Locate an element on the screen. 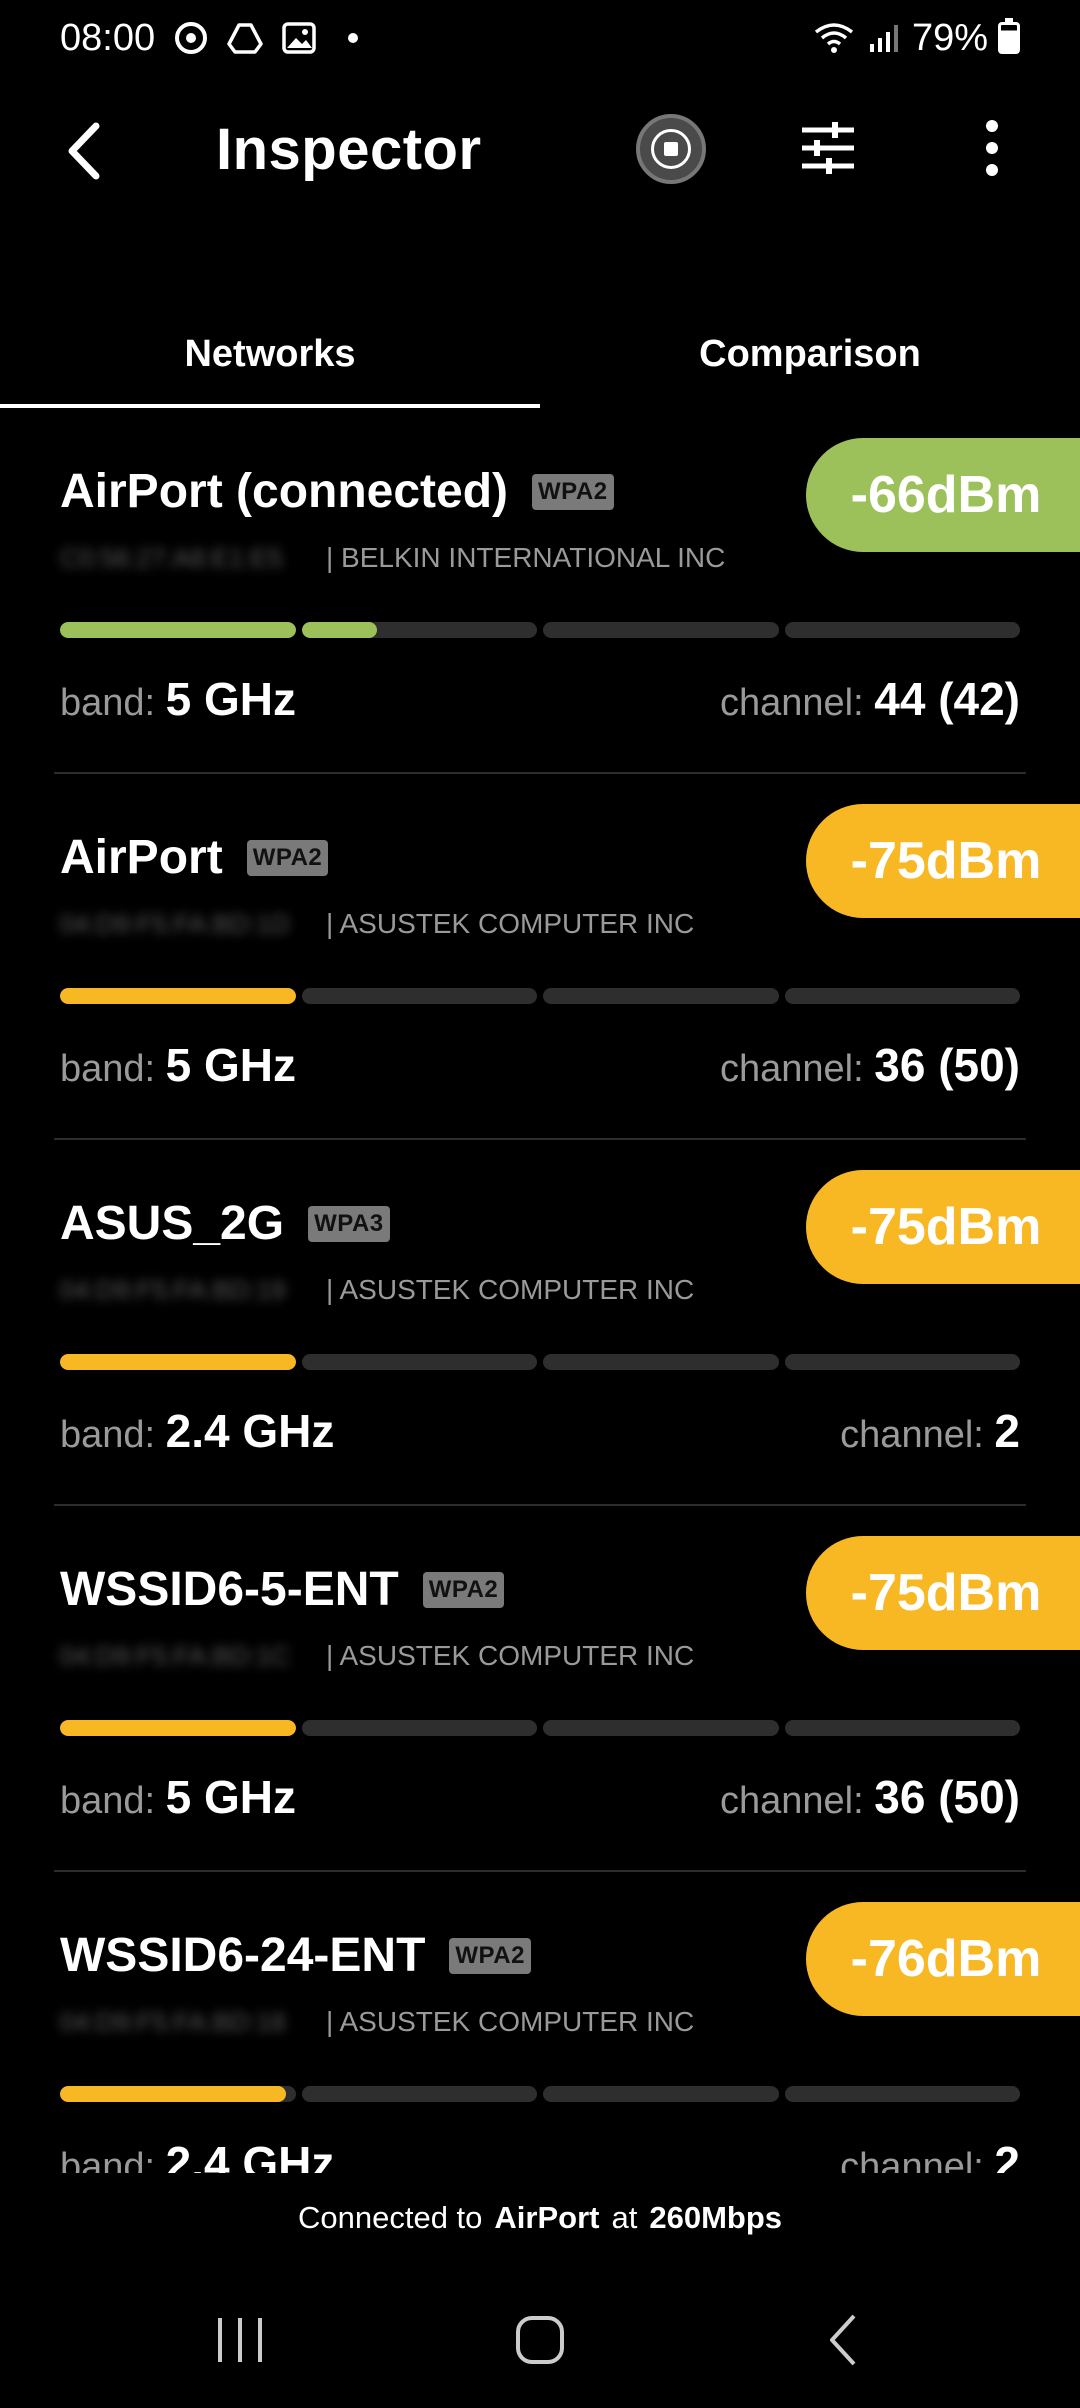  system-nav-bar is located at coordinates (540, 2335).